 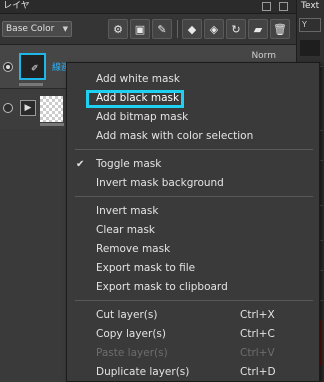 What do you see at coordinates (146, 268) in the screenshot?
I see `menu-item-label: Export mask to file` at bounding box center [146, 268].